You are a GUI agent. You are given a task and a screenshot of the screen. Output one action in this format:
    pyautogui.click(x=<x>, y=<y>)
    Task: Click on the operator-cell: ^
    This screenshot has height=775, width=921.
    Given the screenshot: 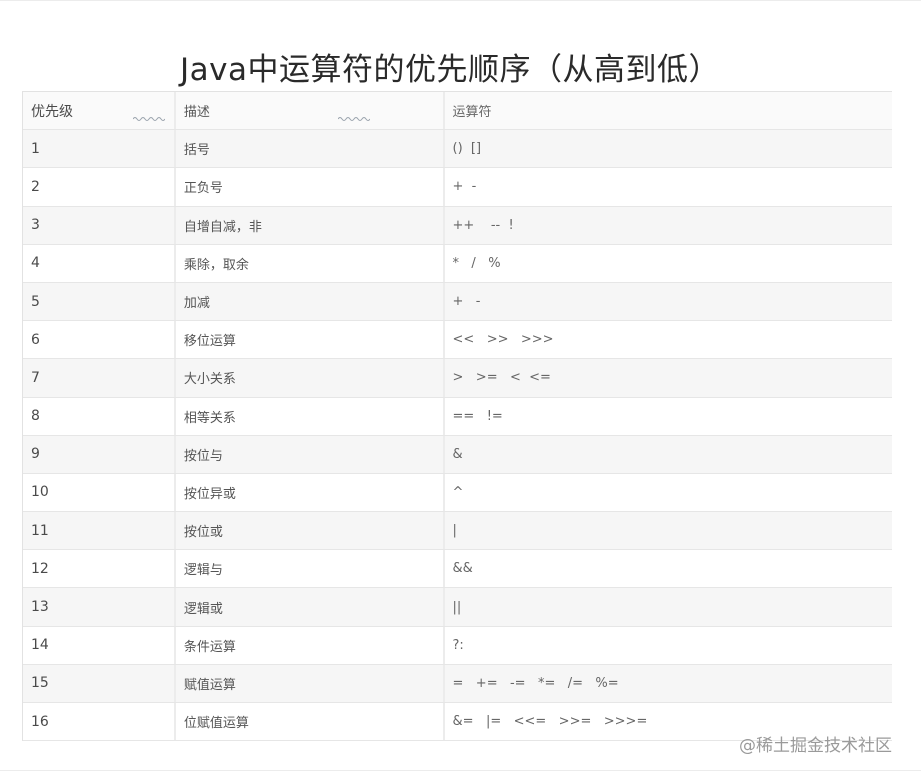 What is the action you would take?
    pyautogui.click(x=458, y=492)
    